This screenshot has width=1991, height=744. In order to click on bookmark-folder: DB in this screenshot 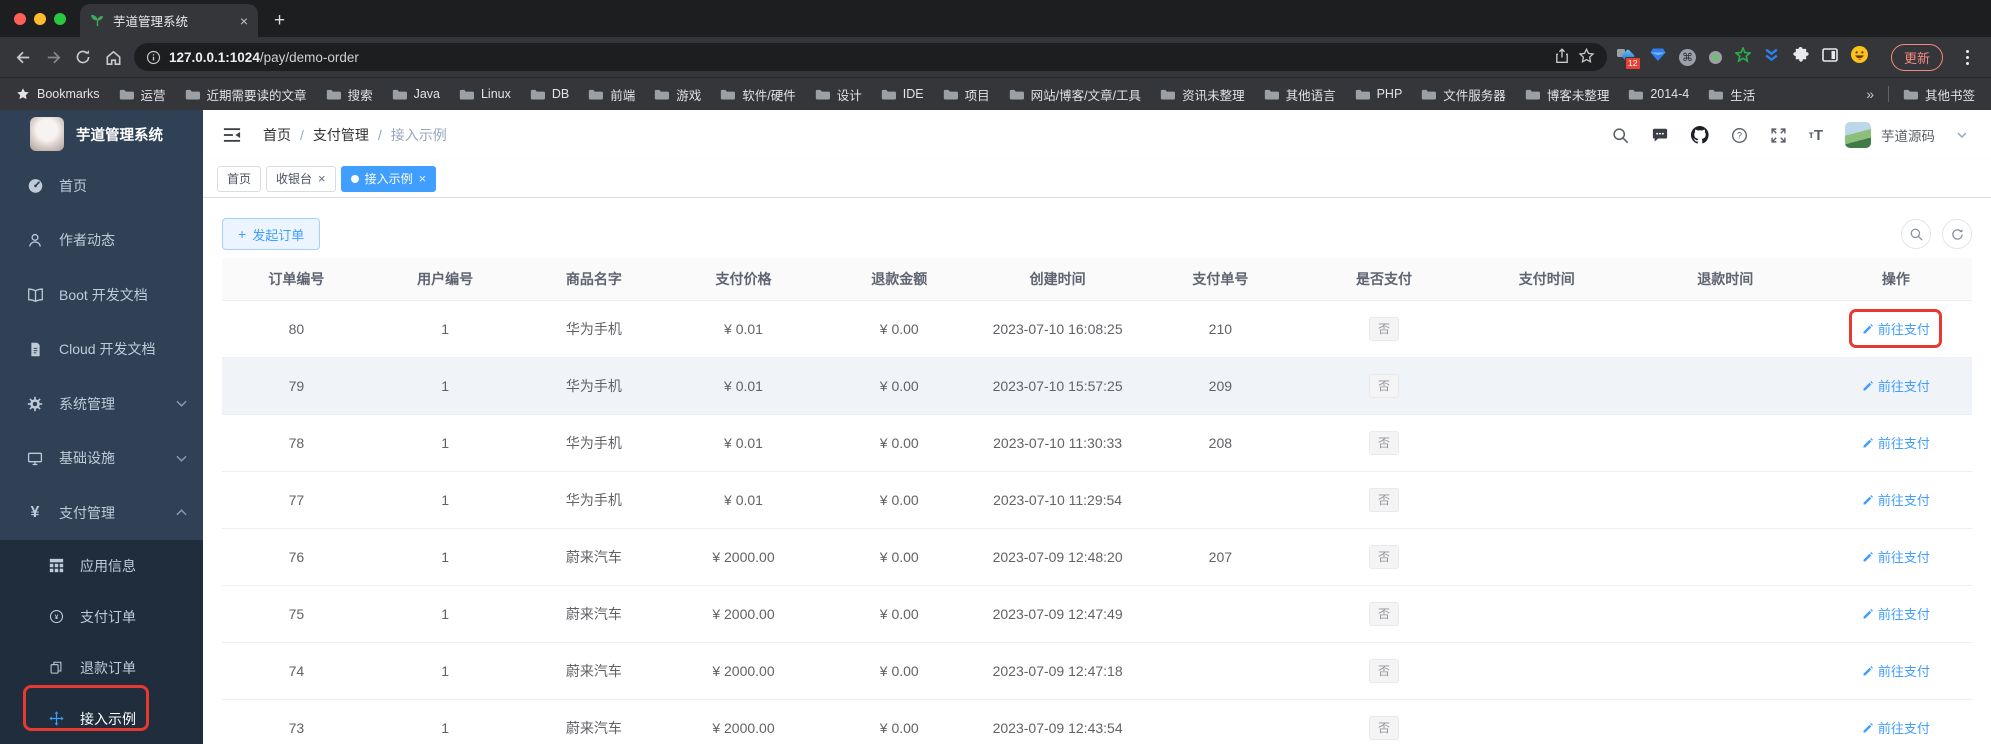, I will do `click(549, 94)`.